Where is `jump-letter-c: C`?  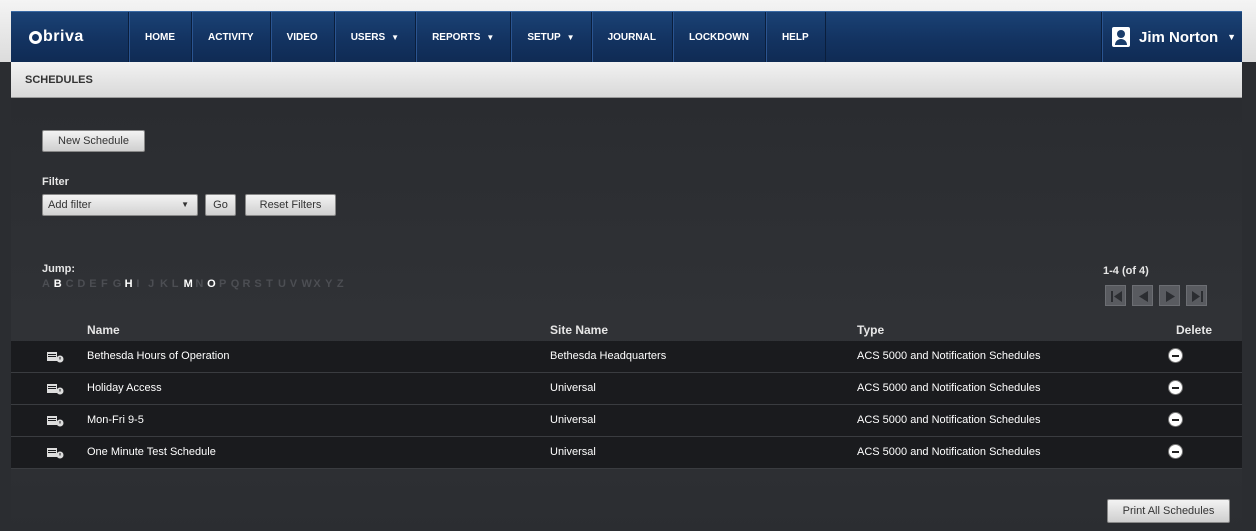
jump-letter-c: C is located at coordinates (69, 284).